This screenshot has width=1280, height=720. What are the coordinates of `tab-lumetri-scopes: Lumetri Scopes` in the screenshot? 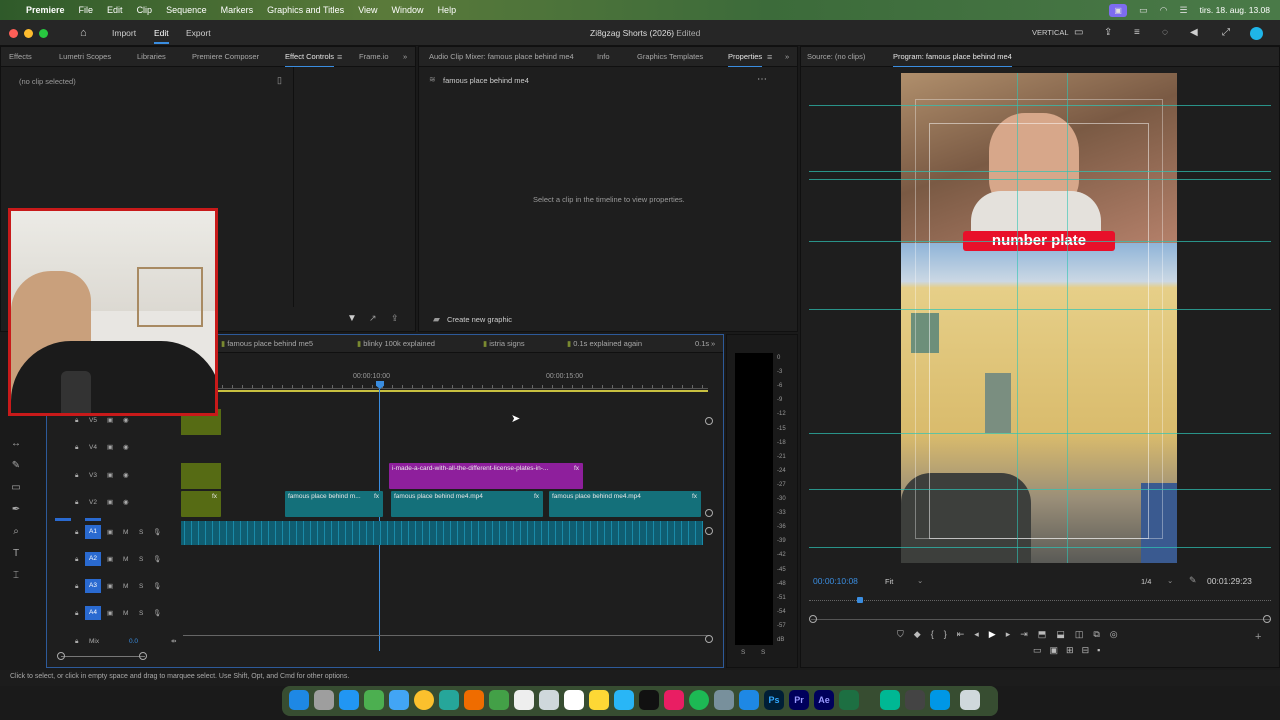 It's located at (85, 57).